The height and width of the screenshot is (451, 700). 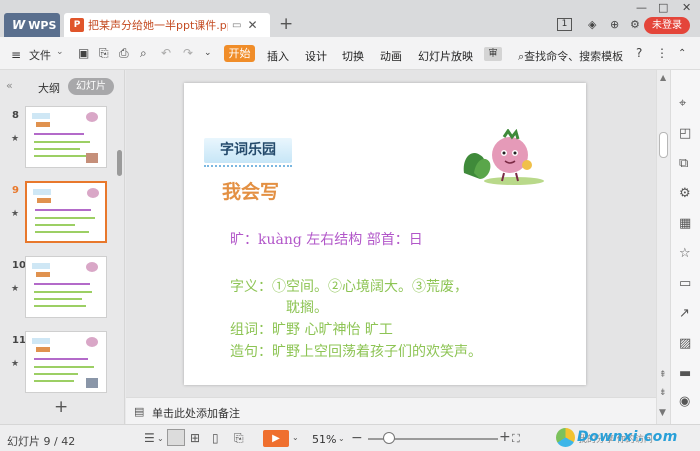 I want to click on scroll-thumb, so click(x=663, y=145).